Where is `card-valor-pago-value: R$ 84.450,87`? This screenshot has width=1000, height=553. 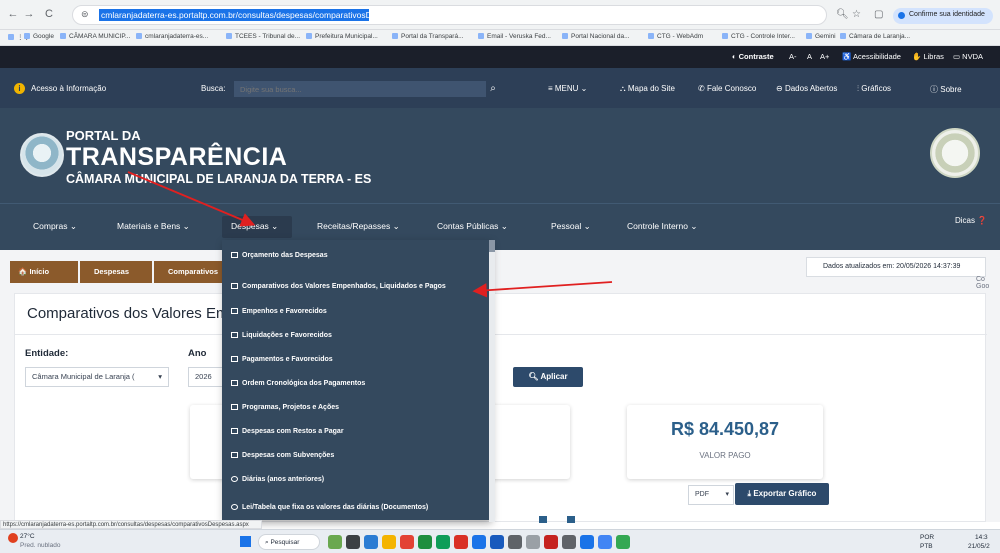
card-valor-pago-value: R$ 84.450,87 is located at coordinates (725, 429).